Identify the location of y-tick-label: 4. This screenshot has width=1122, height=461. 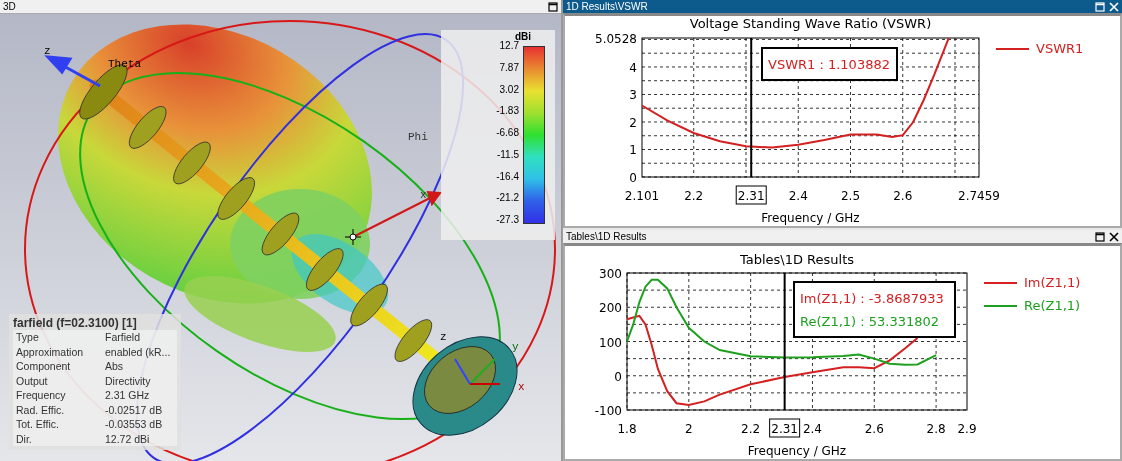
(633, 67).